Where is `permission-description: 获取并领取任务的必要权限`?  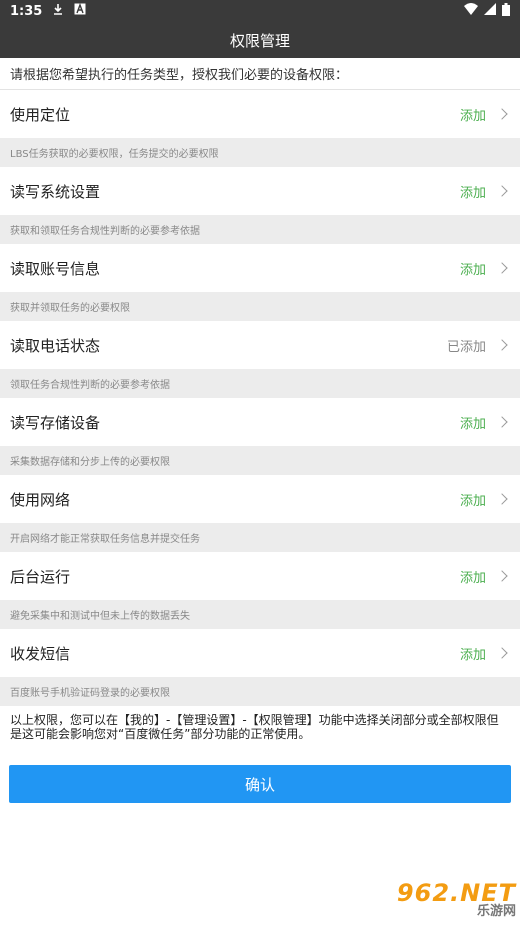
permission-description: 获取并领取任务的必要权限 is located at coordinates (260, 306).